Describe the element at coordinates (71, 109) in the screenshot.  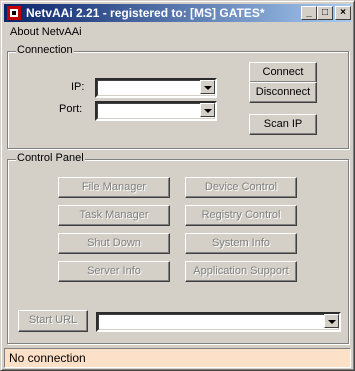
I see `port-label: Port:` at that location.